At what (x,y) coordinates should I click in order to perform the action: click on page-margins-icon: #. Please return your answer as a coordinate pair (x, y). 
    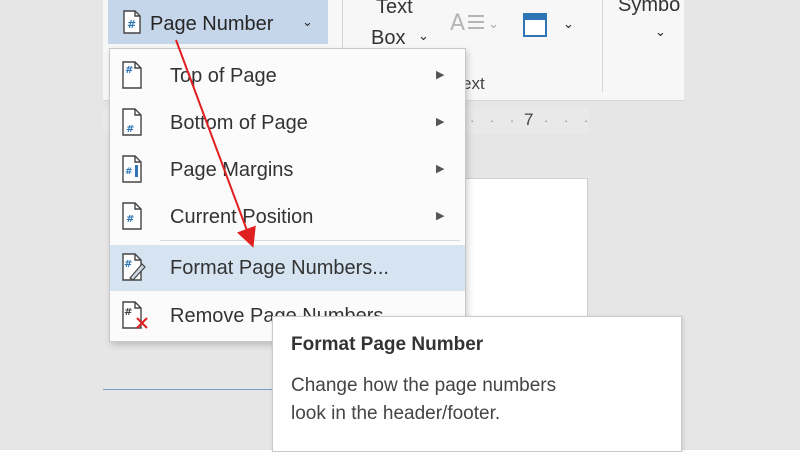
    Looking at the image, I should click on (132, 171).